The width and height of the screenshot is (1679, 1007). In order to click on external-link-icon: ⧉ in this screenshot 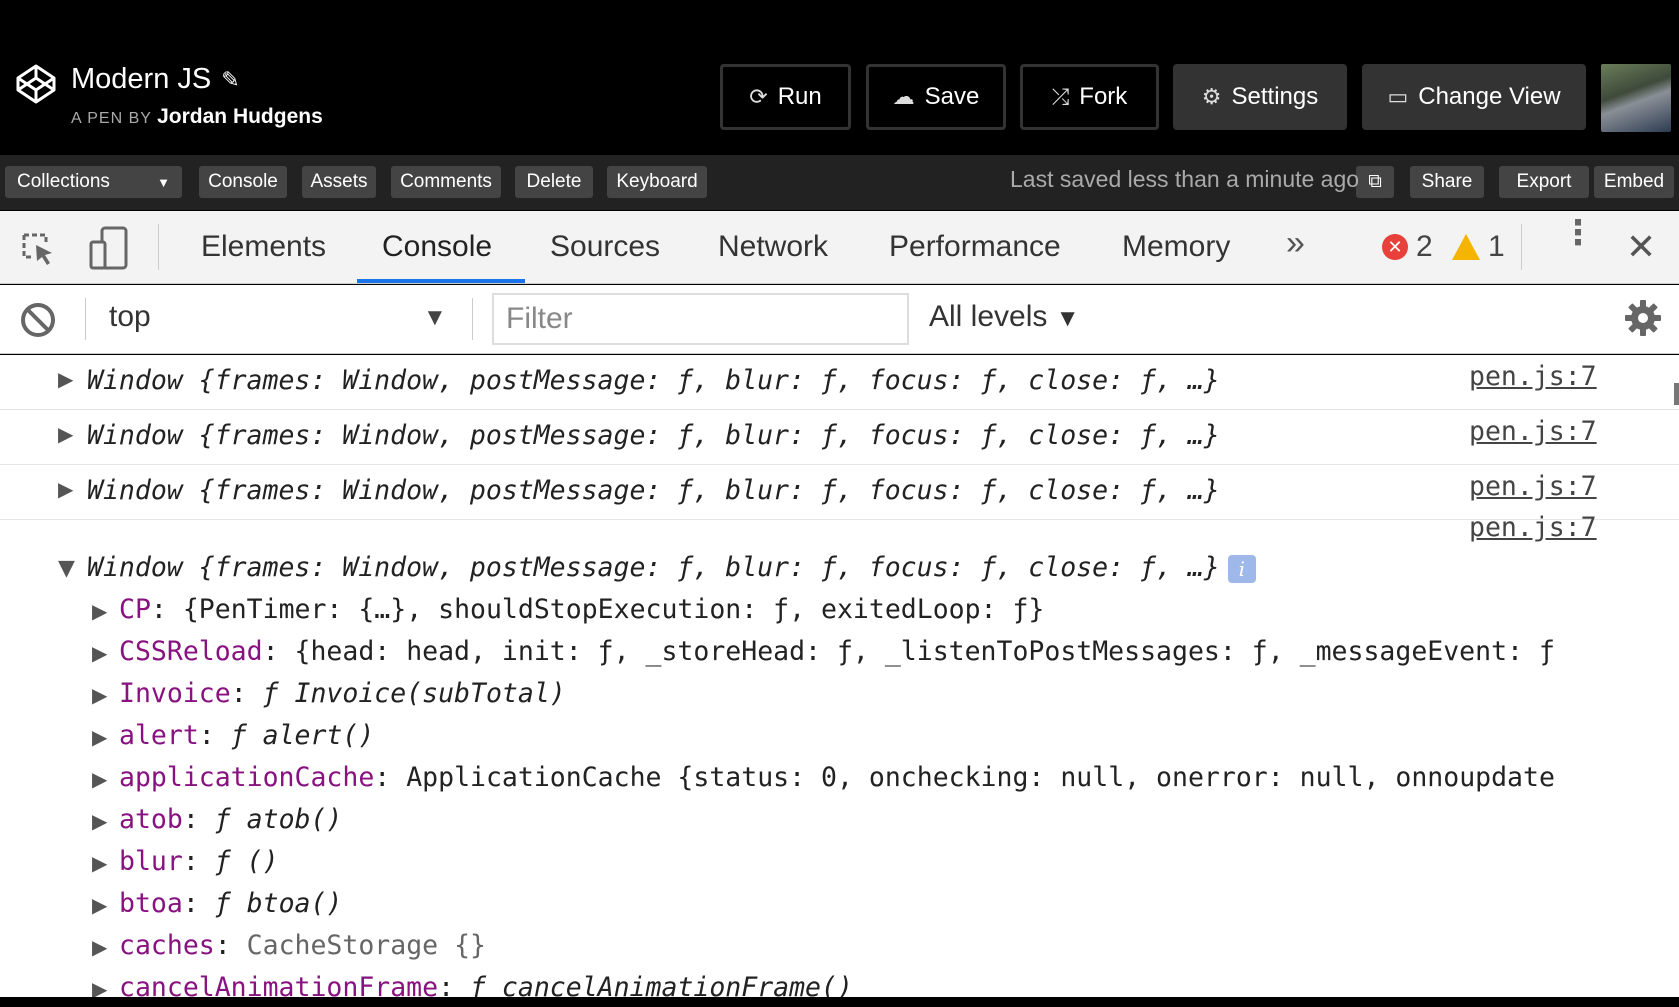, I will do `click(1375, 182)`.